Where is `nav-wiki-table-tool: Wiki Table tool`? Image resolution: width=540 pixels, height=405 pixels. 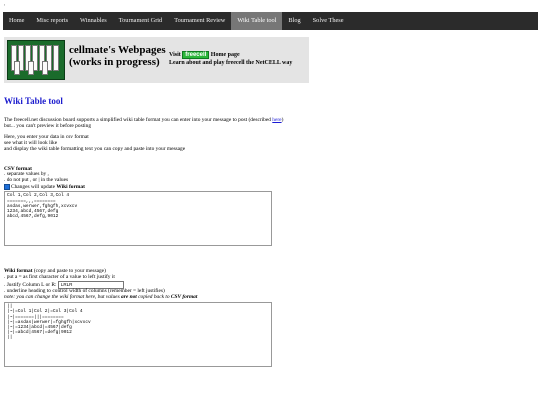 nav-wiki-table-tool: Wiki Table tool is located at coordinates (257, 21).